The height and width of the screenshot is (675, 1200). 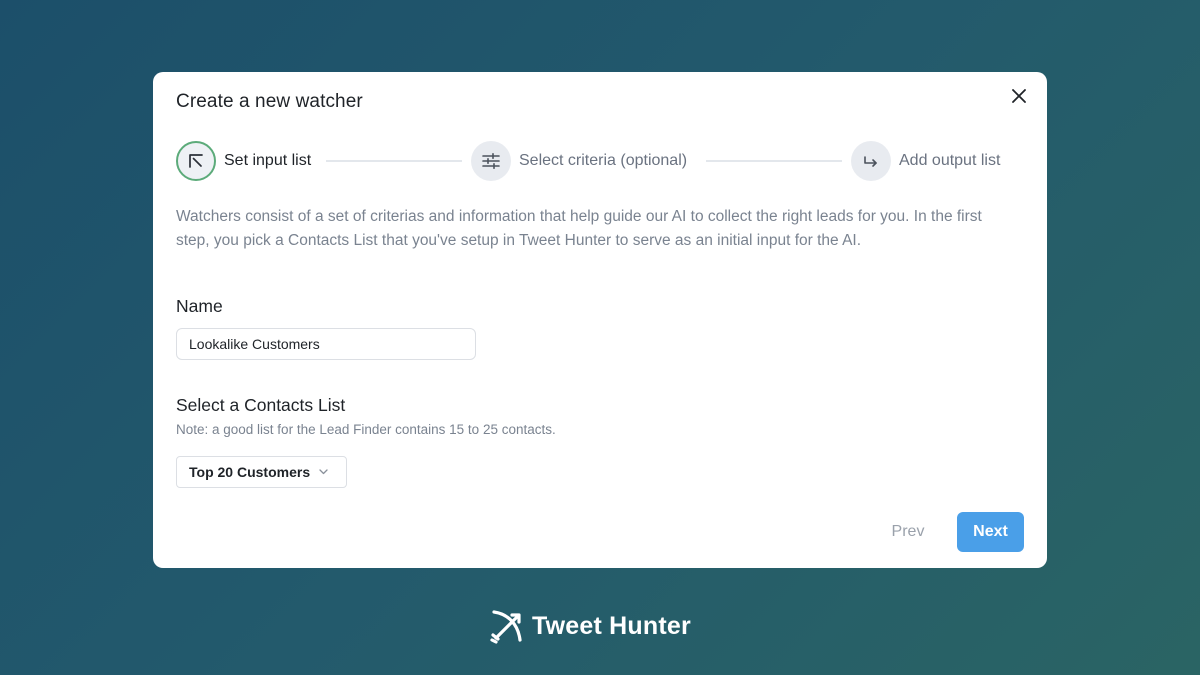 I want to click on brand-logo: Tweet Hunter, so click(x=590, y=626).